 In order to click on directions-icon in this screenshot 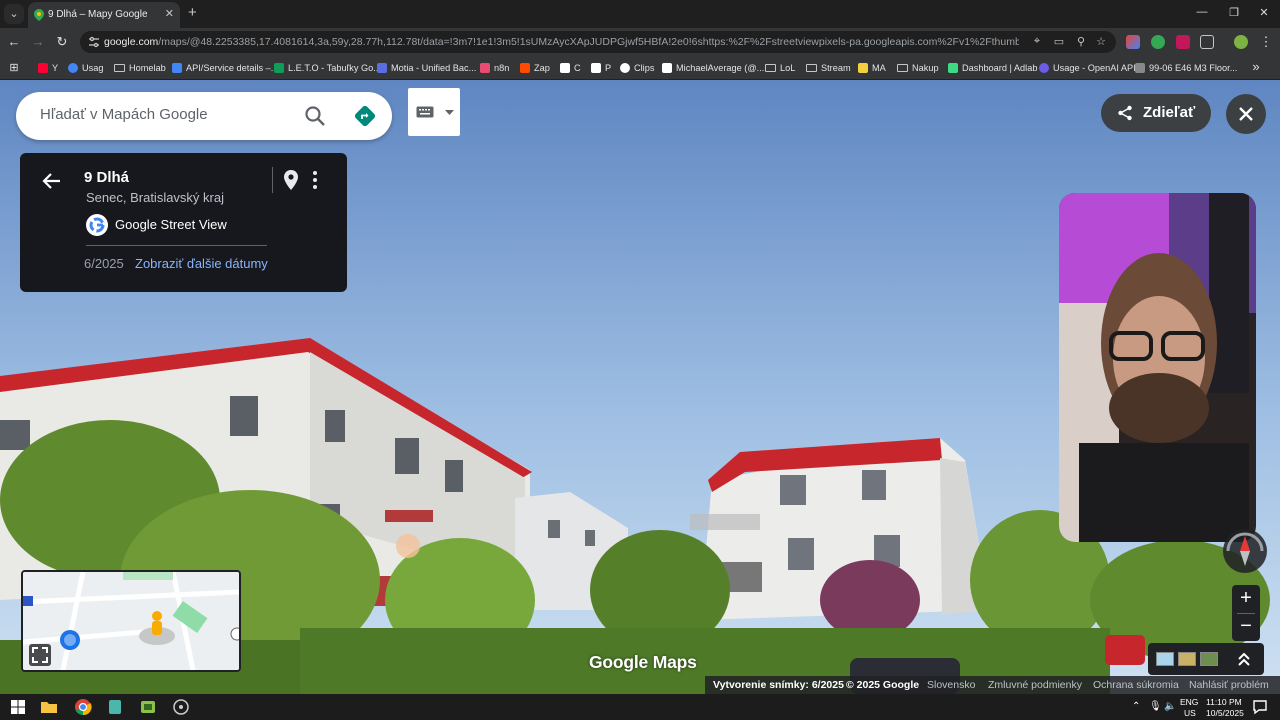, I will do `click(365, 116)`.